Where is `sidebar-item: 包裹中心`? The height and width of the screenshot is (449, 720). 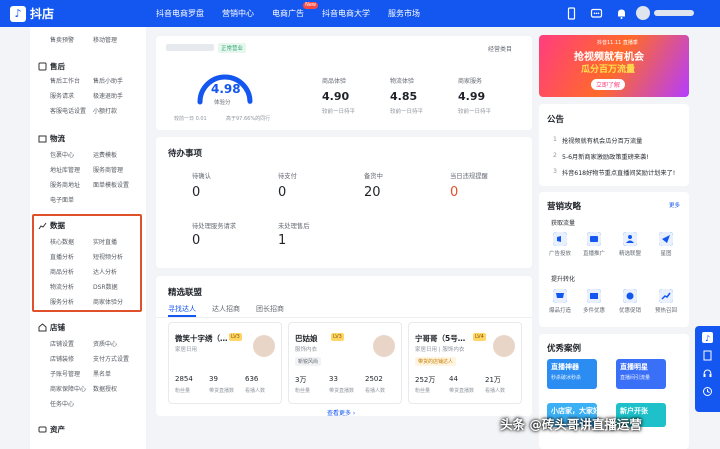 sidebar-item: 包裹中心 is located at coordinates (62, 154).